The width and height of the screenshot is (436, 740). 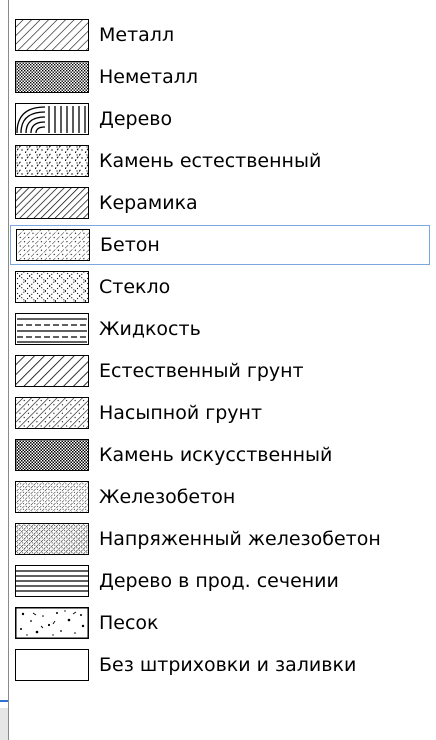 I want to click on fill-soil-hatch-icon, so click(x=52, y=413).